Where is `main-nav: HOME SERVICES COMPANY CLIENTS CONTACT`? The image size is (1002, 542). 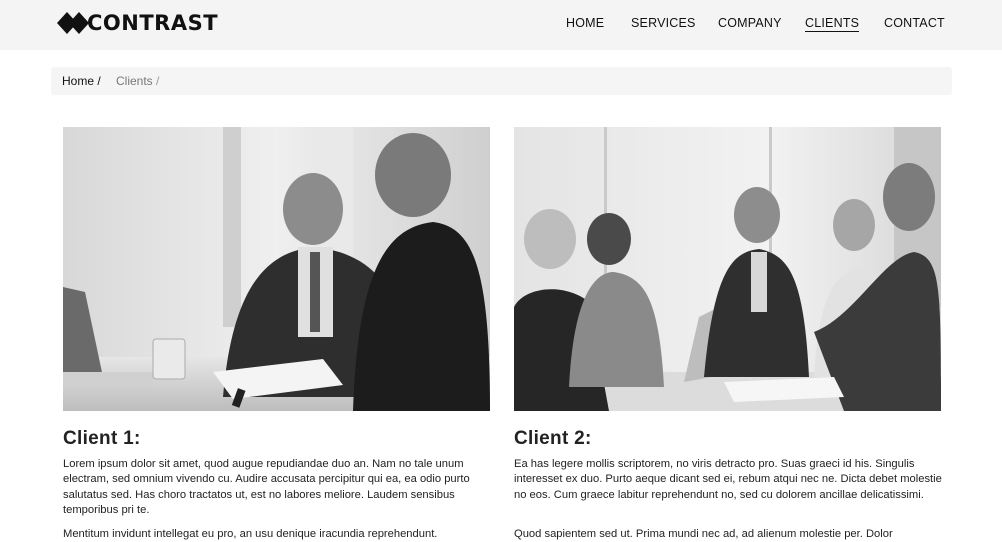 main-nav: HOME SERVICES COMPANY CLIENTS CONTACT is located at coordinates (501, 26).